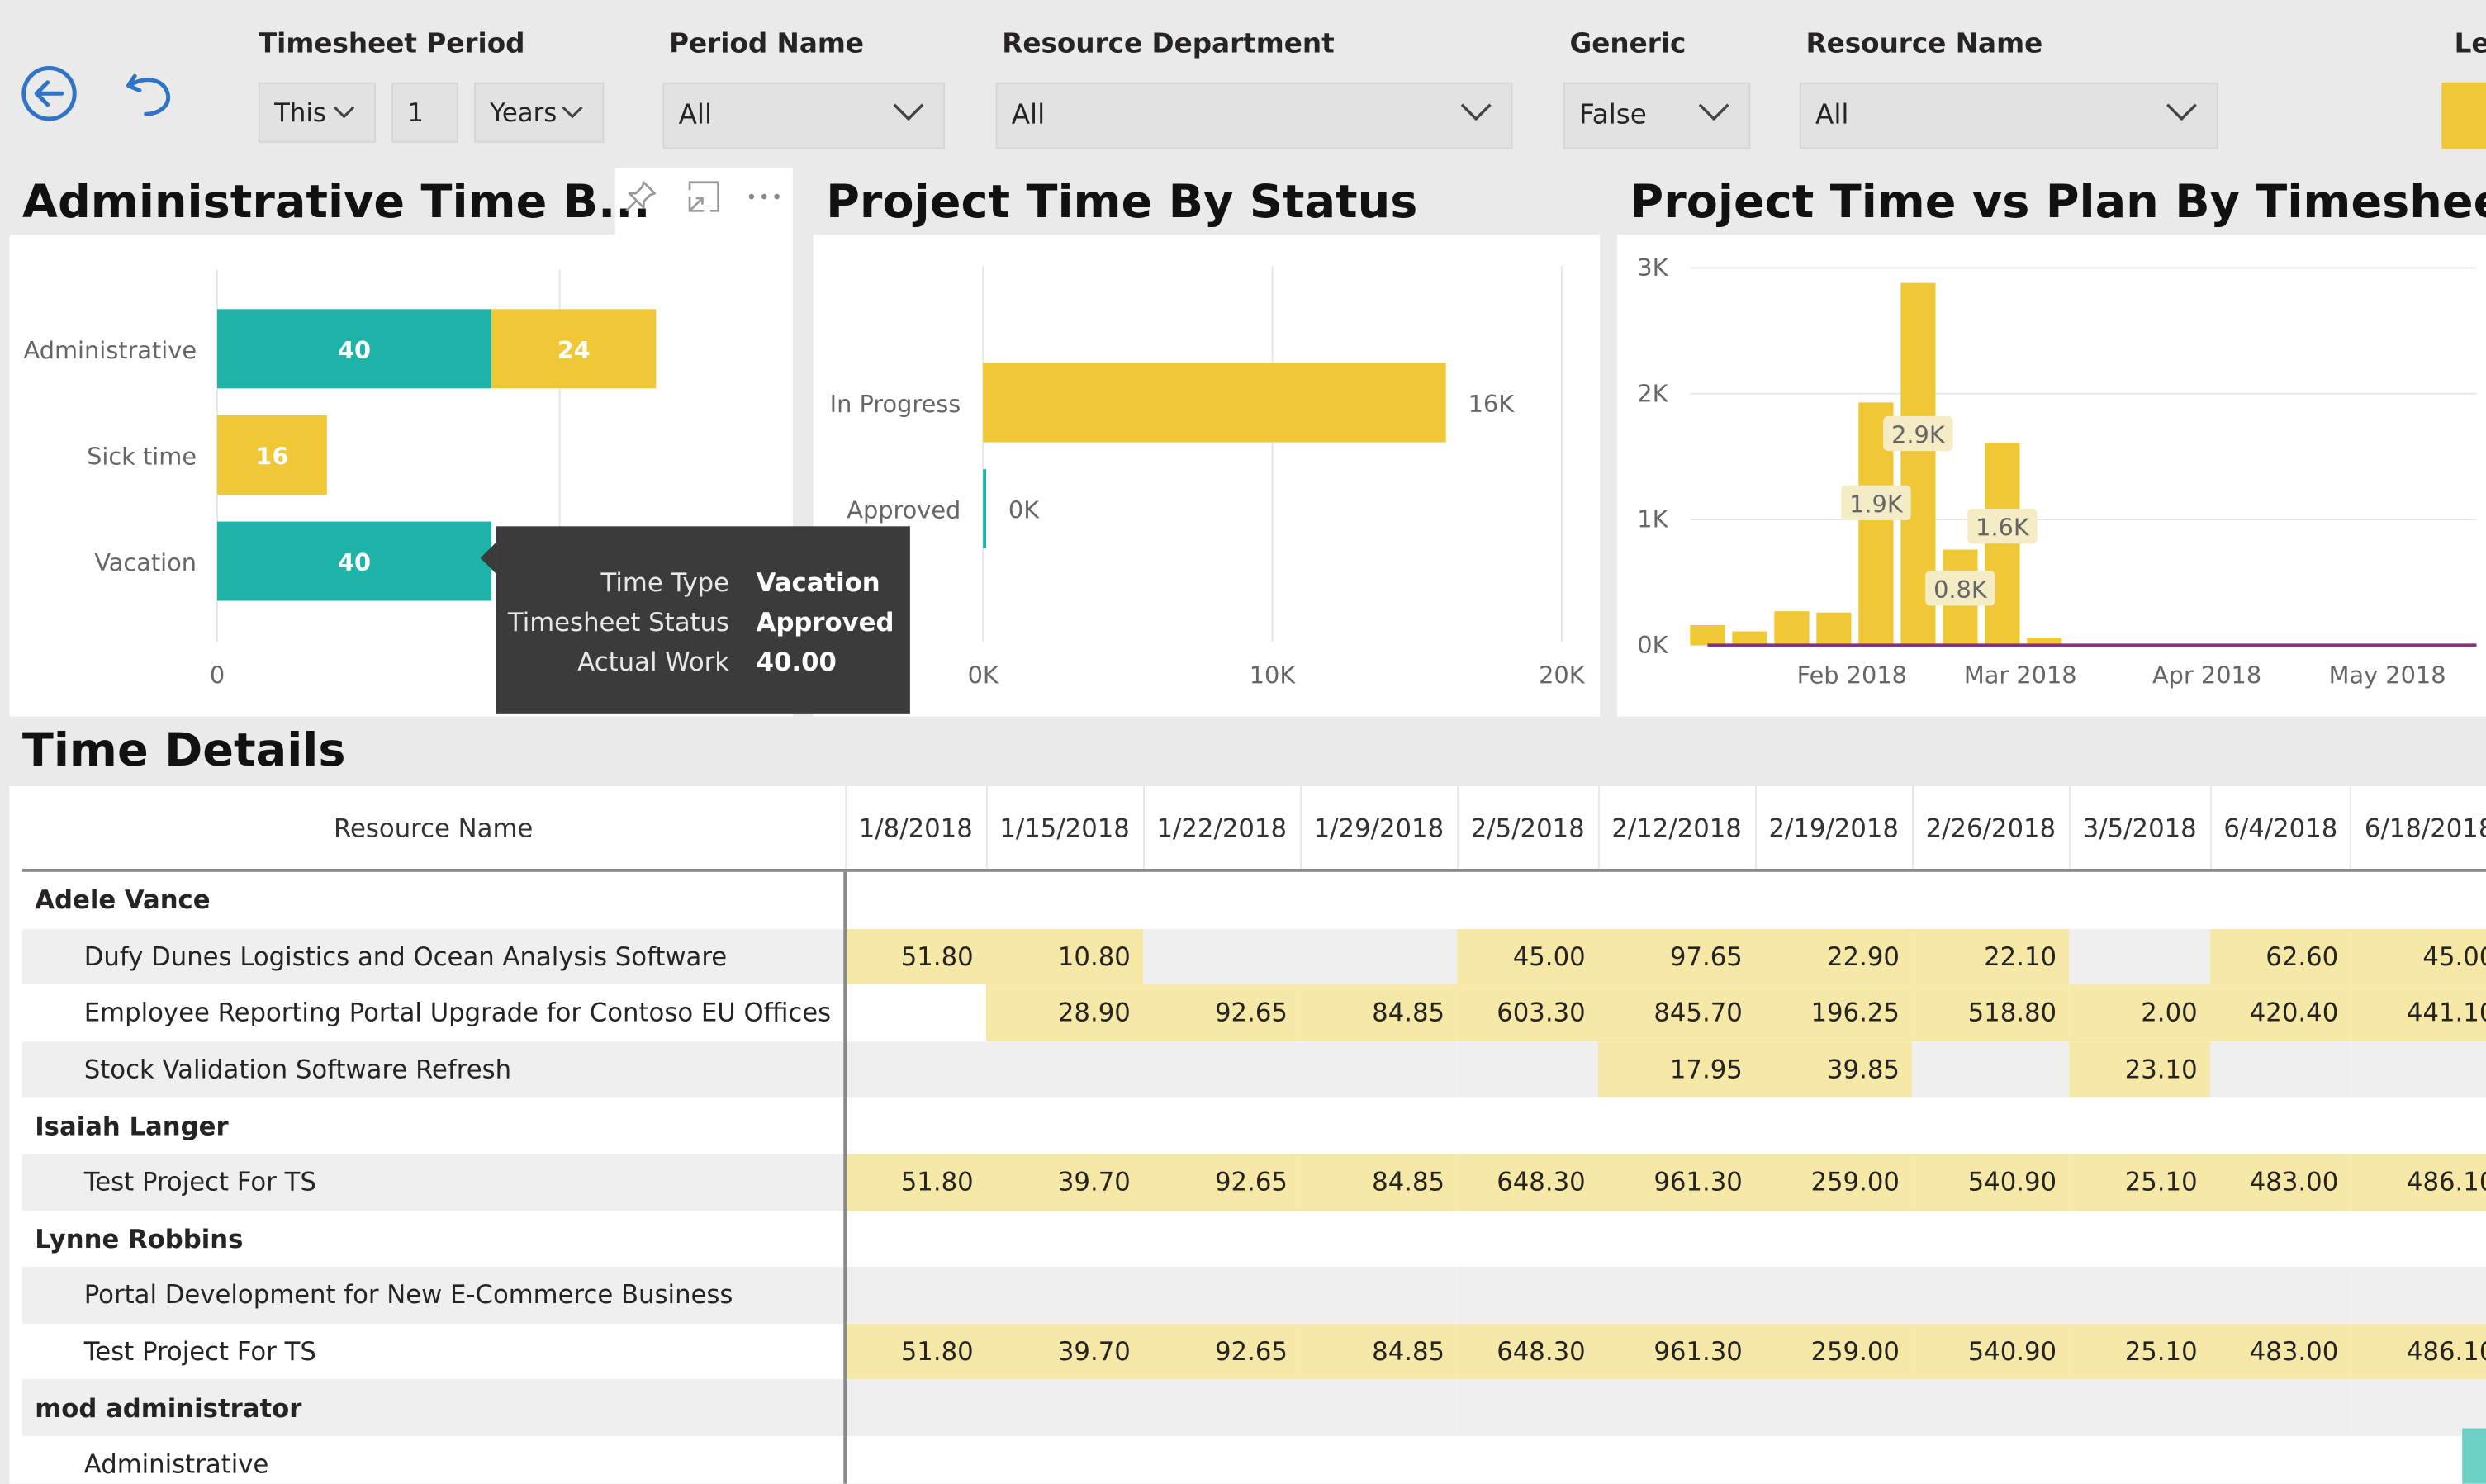 This screenshot has width=2486, height=1484. I want to click on column-header-date: 2/12/2018, so click(1677, 829).